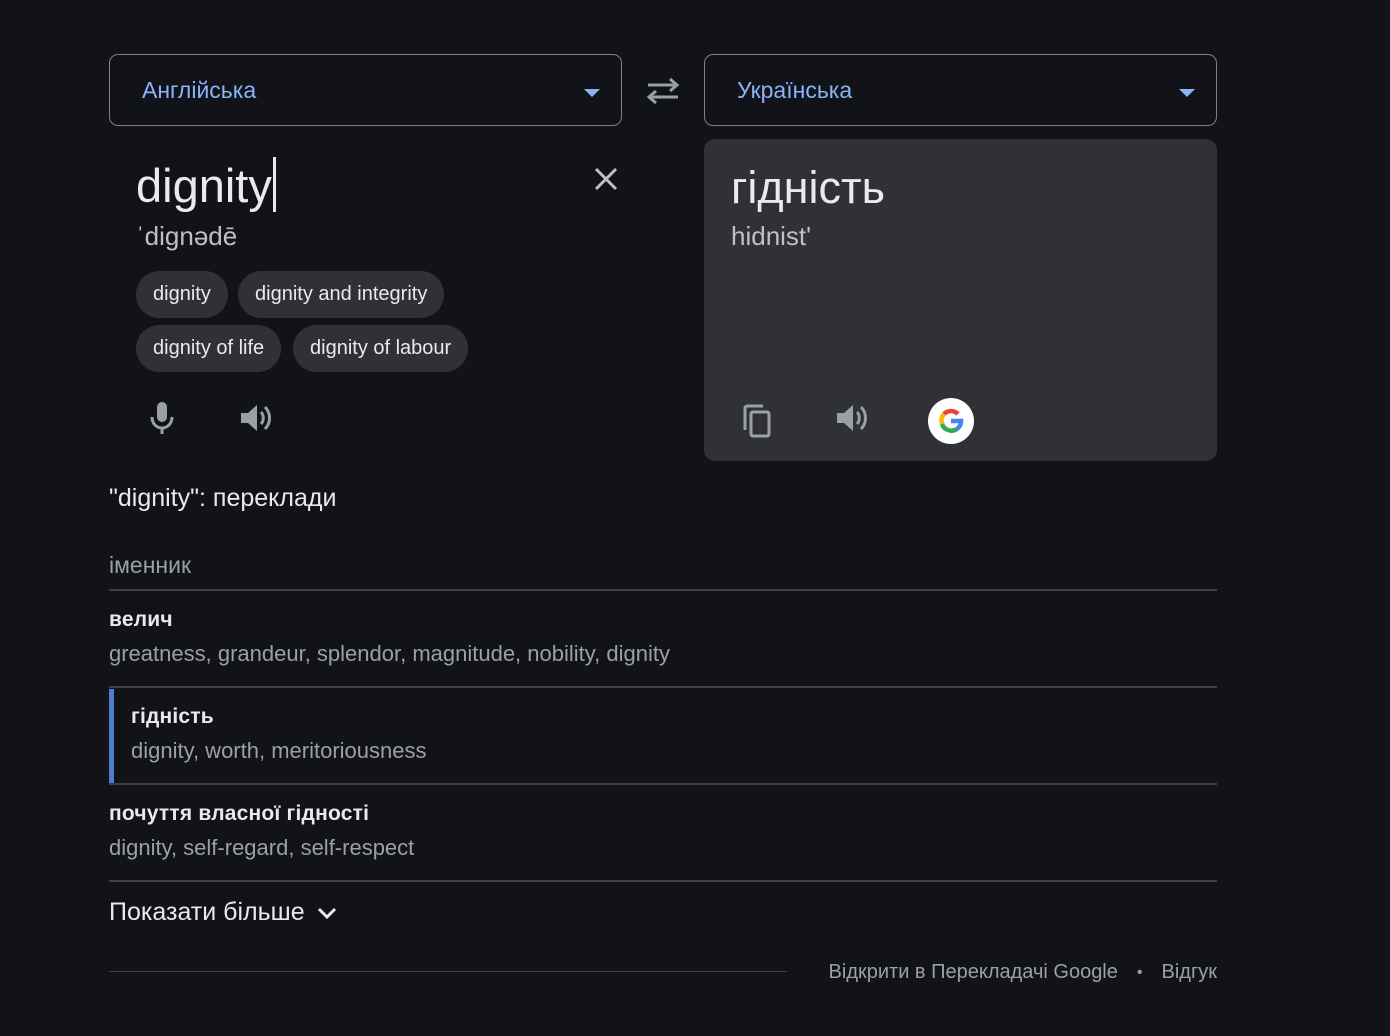  Describe the element at coordinates (209, 348) in the screenshot. I see `suggestion-chip: dignity of life` at that location.